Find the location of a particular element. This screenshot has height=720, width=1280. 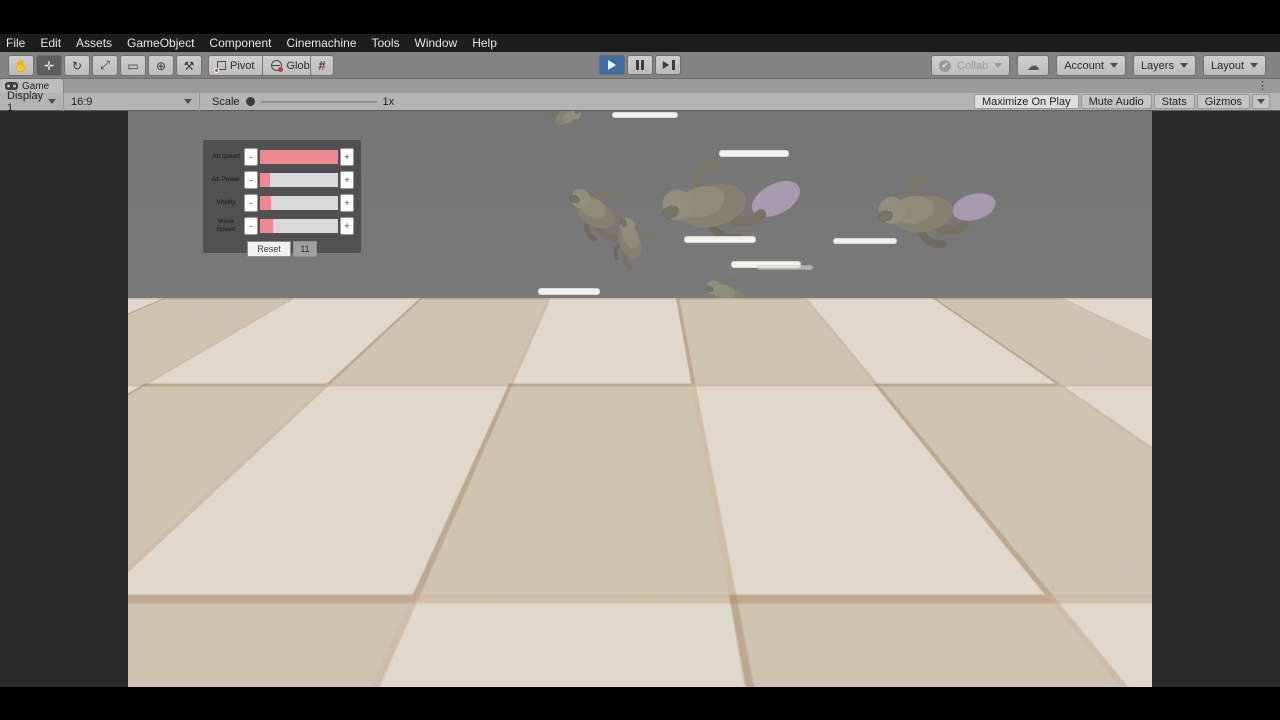

game-view-tab-bar: Game ⋮ is located at coordinates (640, 86).